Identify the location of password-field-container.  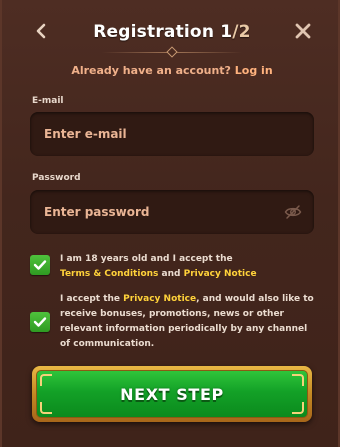
(172, 212).